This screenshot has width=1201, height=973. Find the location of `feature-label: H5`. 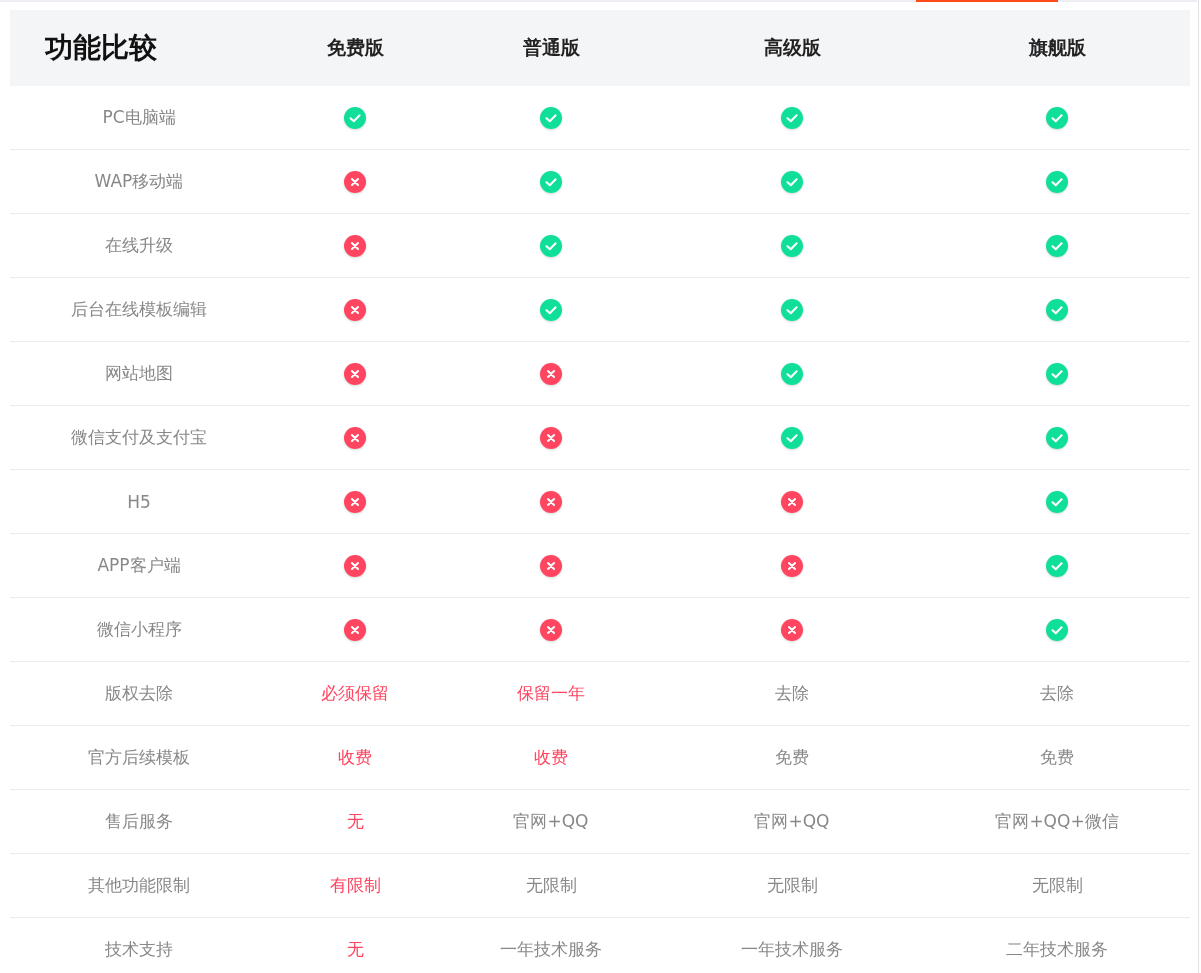

feature-label: H5 is located at coordinates (139, 501).